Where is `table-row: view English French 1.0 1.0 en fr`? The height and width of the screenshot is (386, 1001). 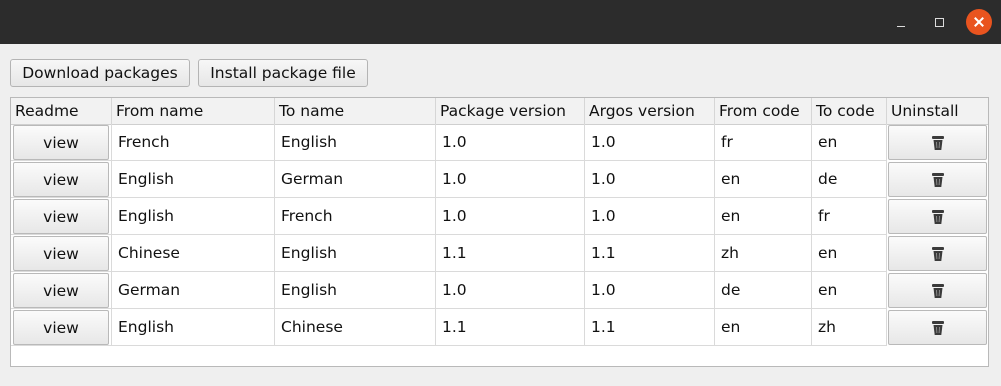 table-row: view English French 1.0 1.0 en fr is located at coordinates (499, 216).